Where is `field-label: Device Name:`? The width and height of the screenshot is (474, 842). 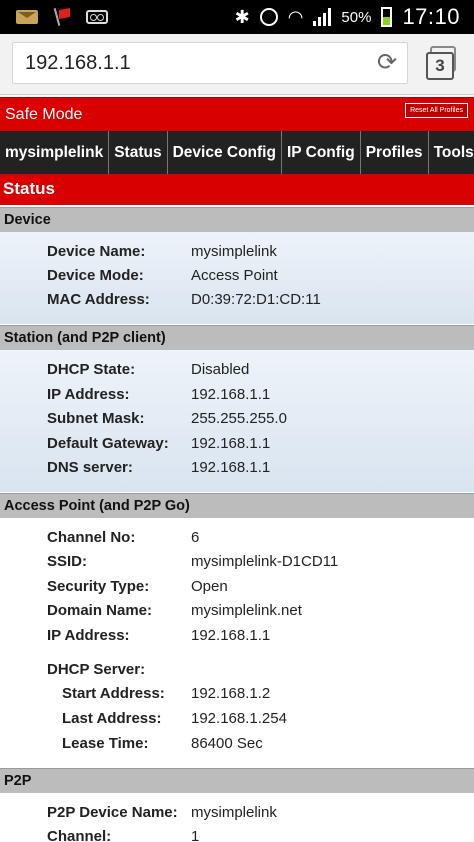 field-label: Device Name: is located at coordinates (96, 251).